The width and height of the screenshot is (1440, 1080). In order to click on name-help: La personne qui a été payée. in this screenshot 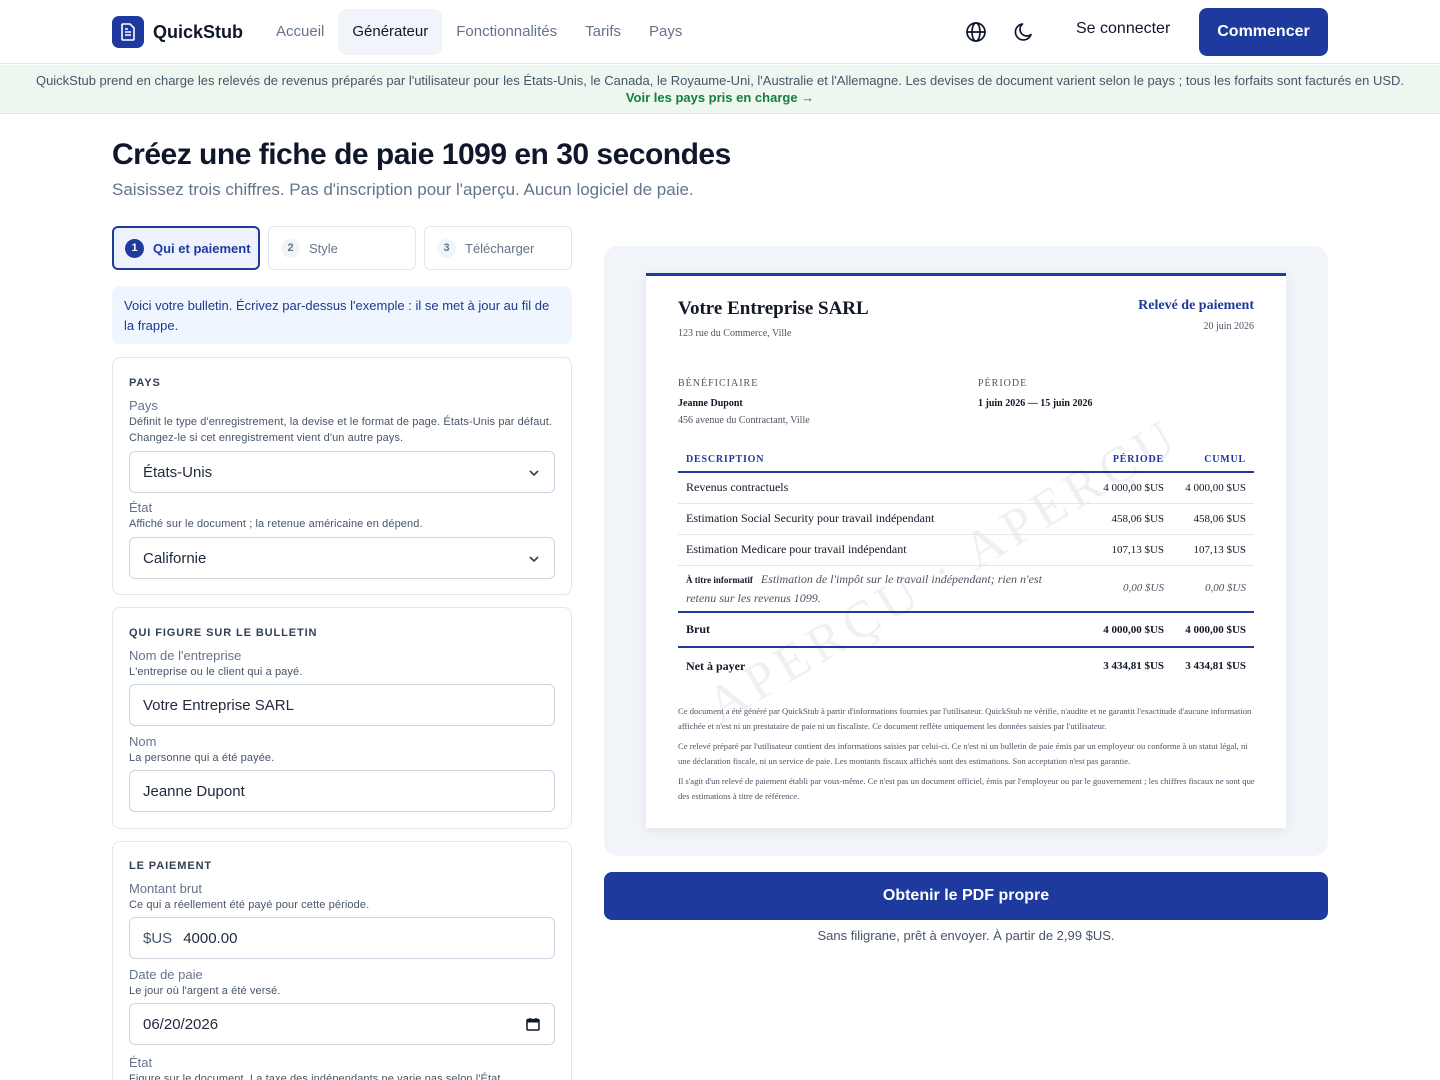, I will do `click(202, 758)`.